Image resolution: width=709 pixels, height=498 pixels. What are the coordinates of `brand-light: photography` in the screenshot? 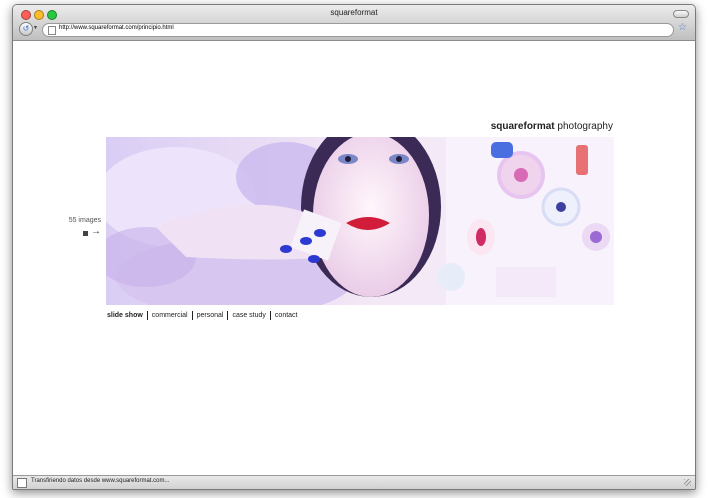 It's located at (583, 126).